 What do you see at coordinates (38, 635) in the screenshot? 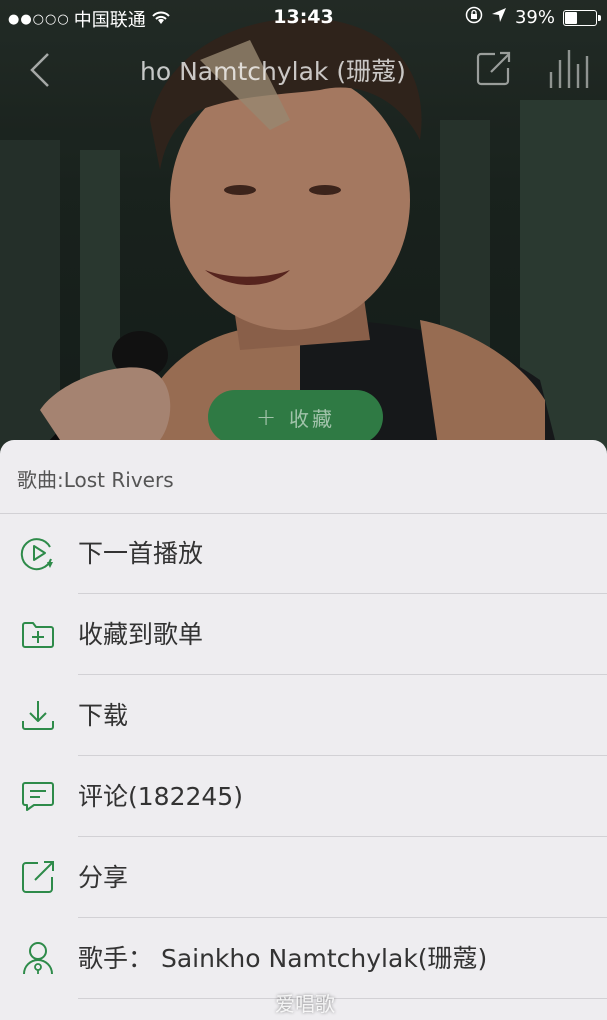
I see `add-to-playlist-icon` at bounding box center [38, 635].